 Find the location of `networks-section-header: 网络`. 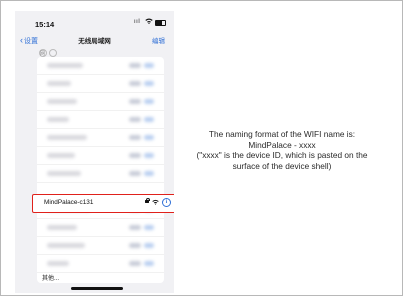

networks-section-header: 网络 is located at coordinates (47, 56).